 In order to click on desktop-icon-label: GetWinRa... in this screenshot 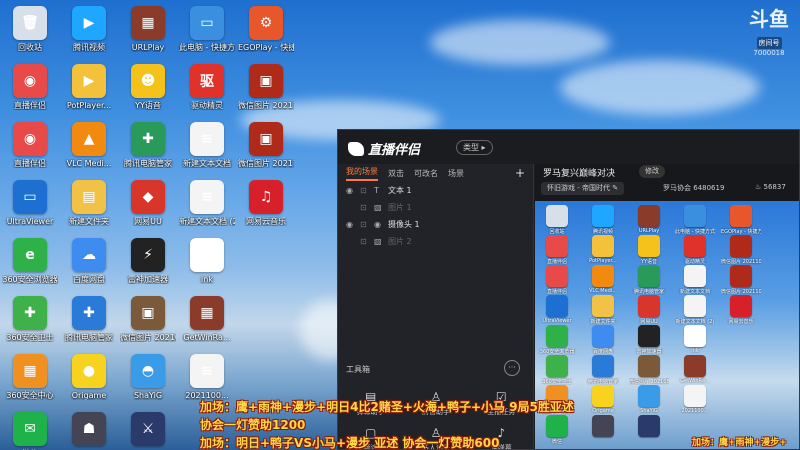, I will do `click(207, 337)`.